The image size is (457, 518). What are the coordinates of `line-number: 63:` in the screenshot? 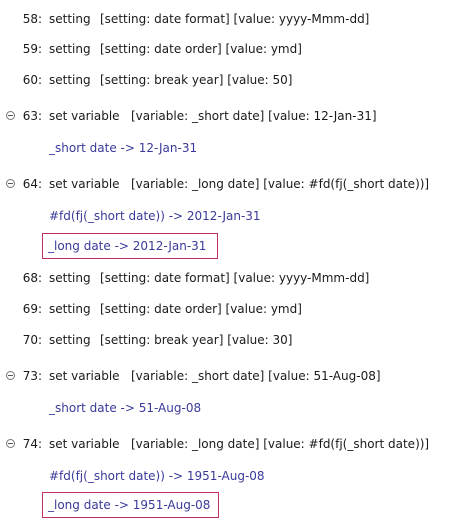 It's located at (32, 116).